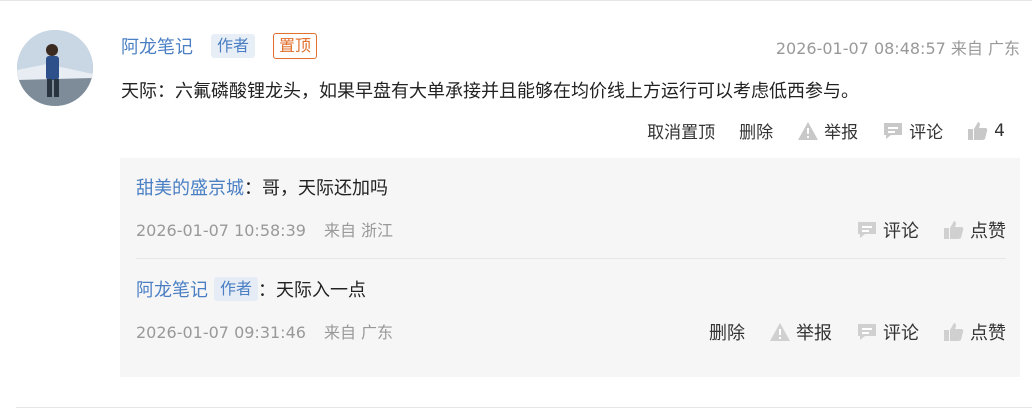 The image size is (1032, 413). Describe the element at coordinates (571, 258) in the screenshot. I see `reply-divider` at that location.